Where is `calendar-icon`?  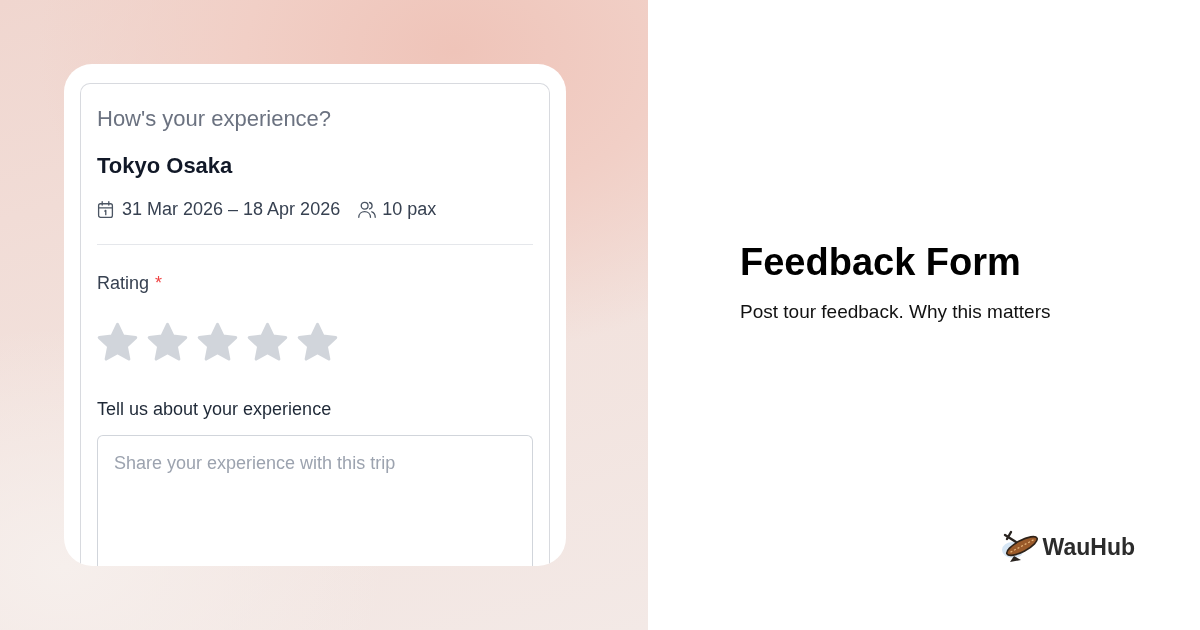
calendar-icon is located at coordinates (105, 209).